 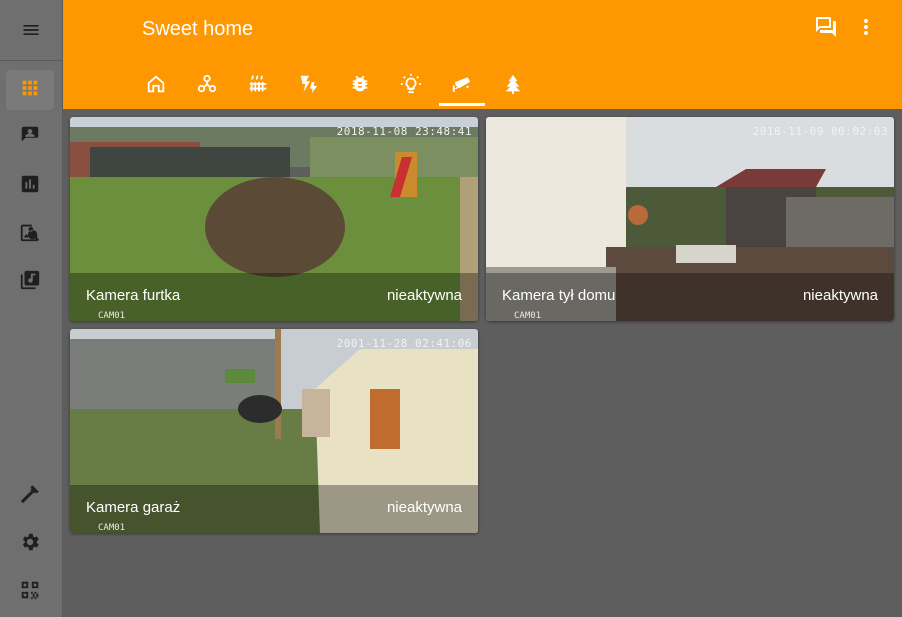 I want to click on sidebar-item-history, so click(x=30, y=186).